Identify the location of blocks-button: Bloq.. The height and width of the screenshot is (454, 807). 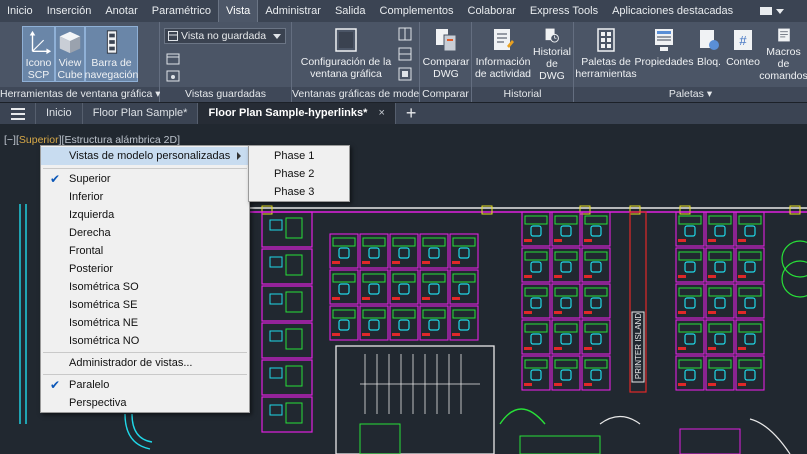
(709, 54).